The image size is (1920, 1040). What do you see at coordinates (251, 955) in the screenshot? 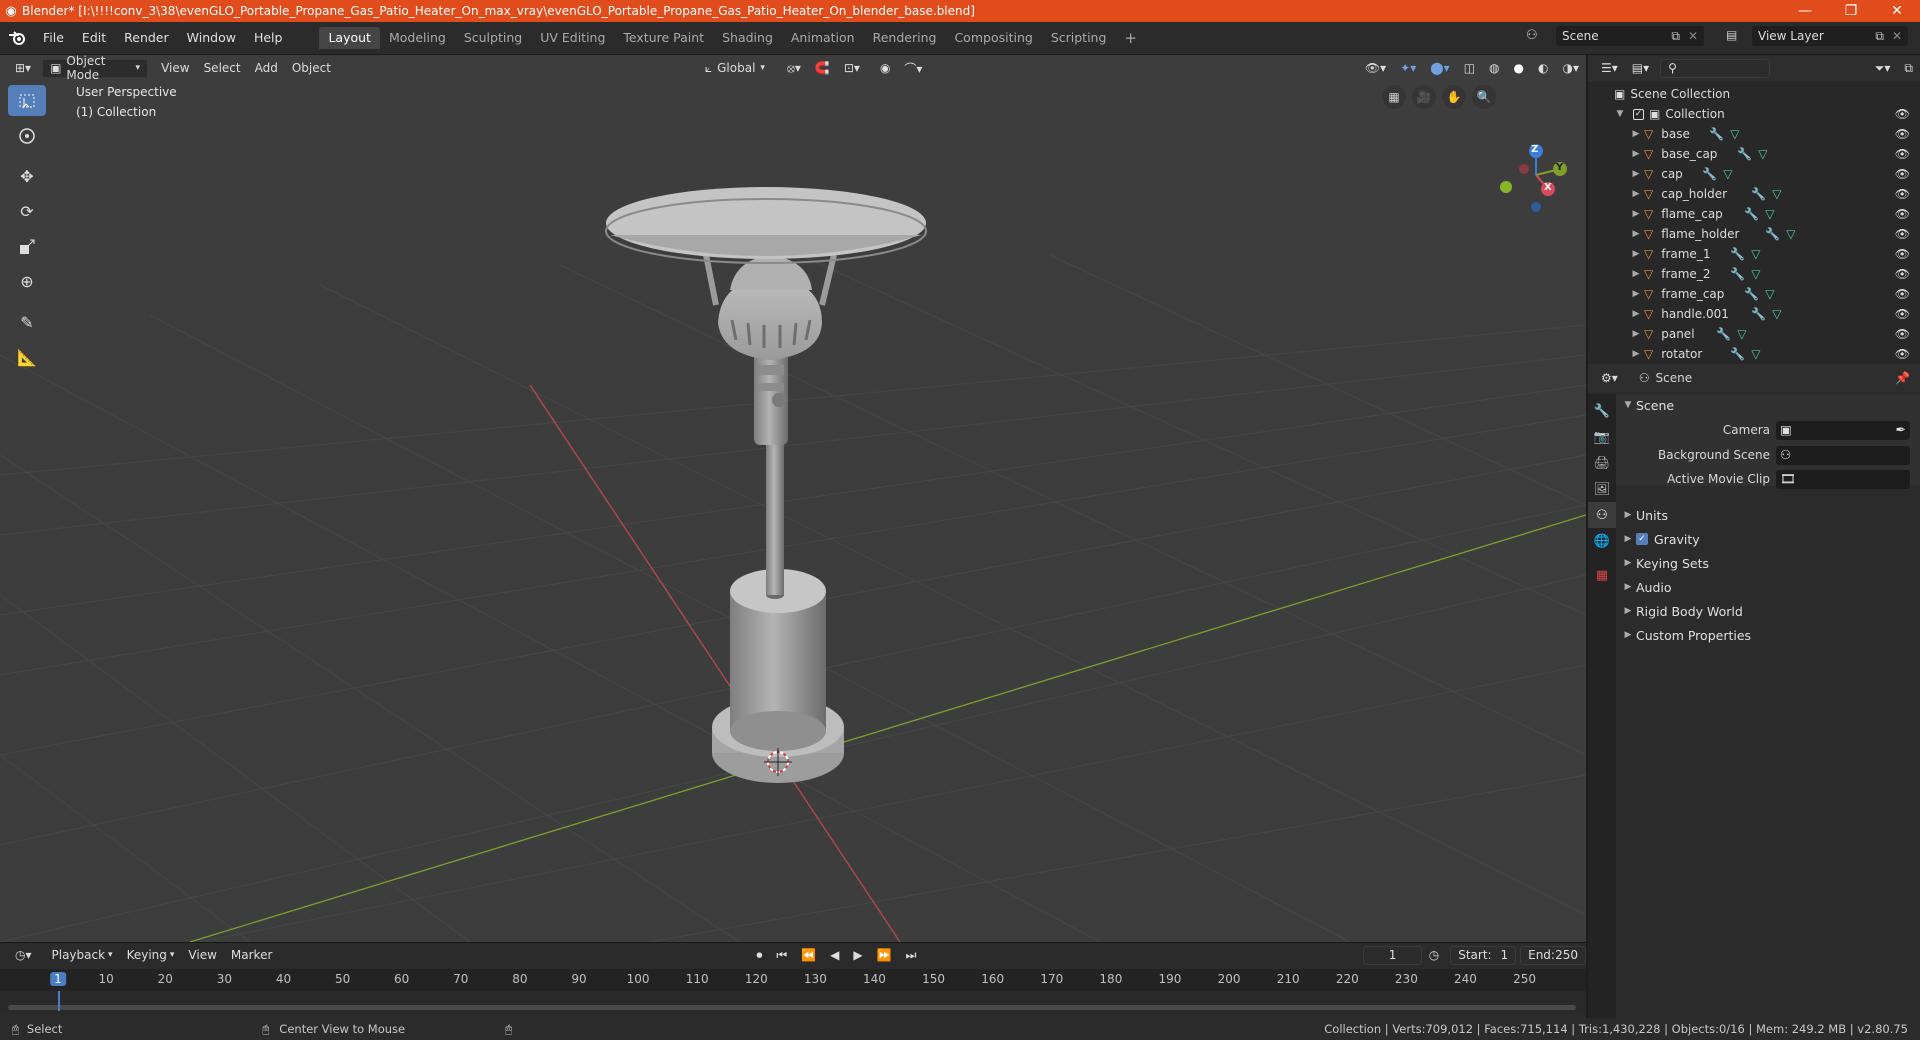
I see `menu-marker: Marker` at bounding box center [251, 955].